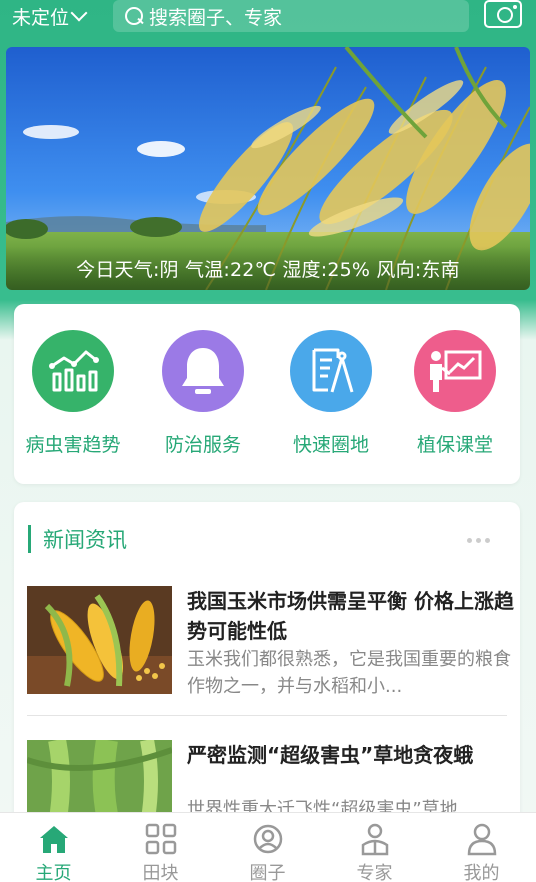 The height and width of the screenshot is (882, 536). Describe the element at coordinates (41, 17) in the screenshot. I see `location-label: 未定位` at that location.